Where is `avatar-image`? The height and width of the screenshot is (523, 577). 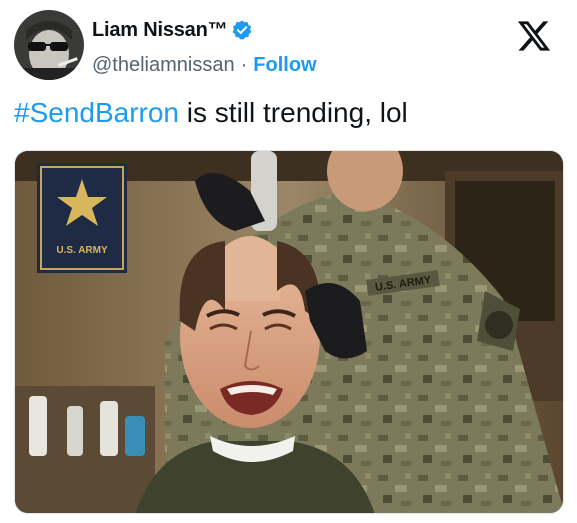
avatar-image is located at coordinates (49, 45).